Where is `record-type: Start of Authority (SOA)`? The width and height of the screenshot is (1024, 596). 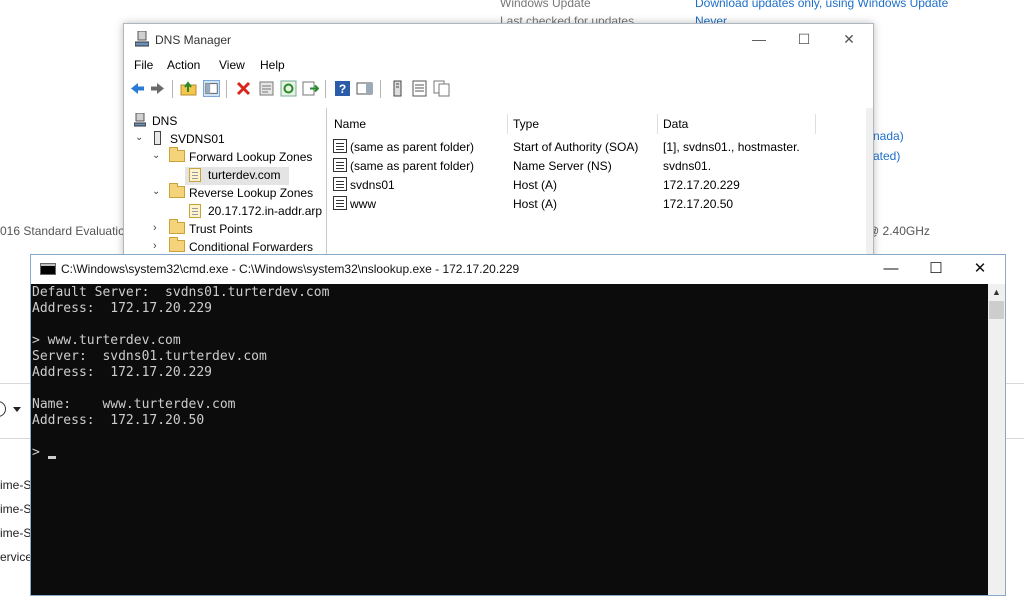
record-type: Start of Authority (SOA) is located at coordinates (576, 147).